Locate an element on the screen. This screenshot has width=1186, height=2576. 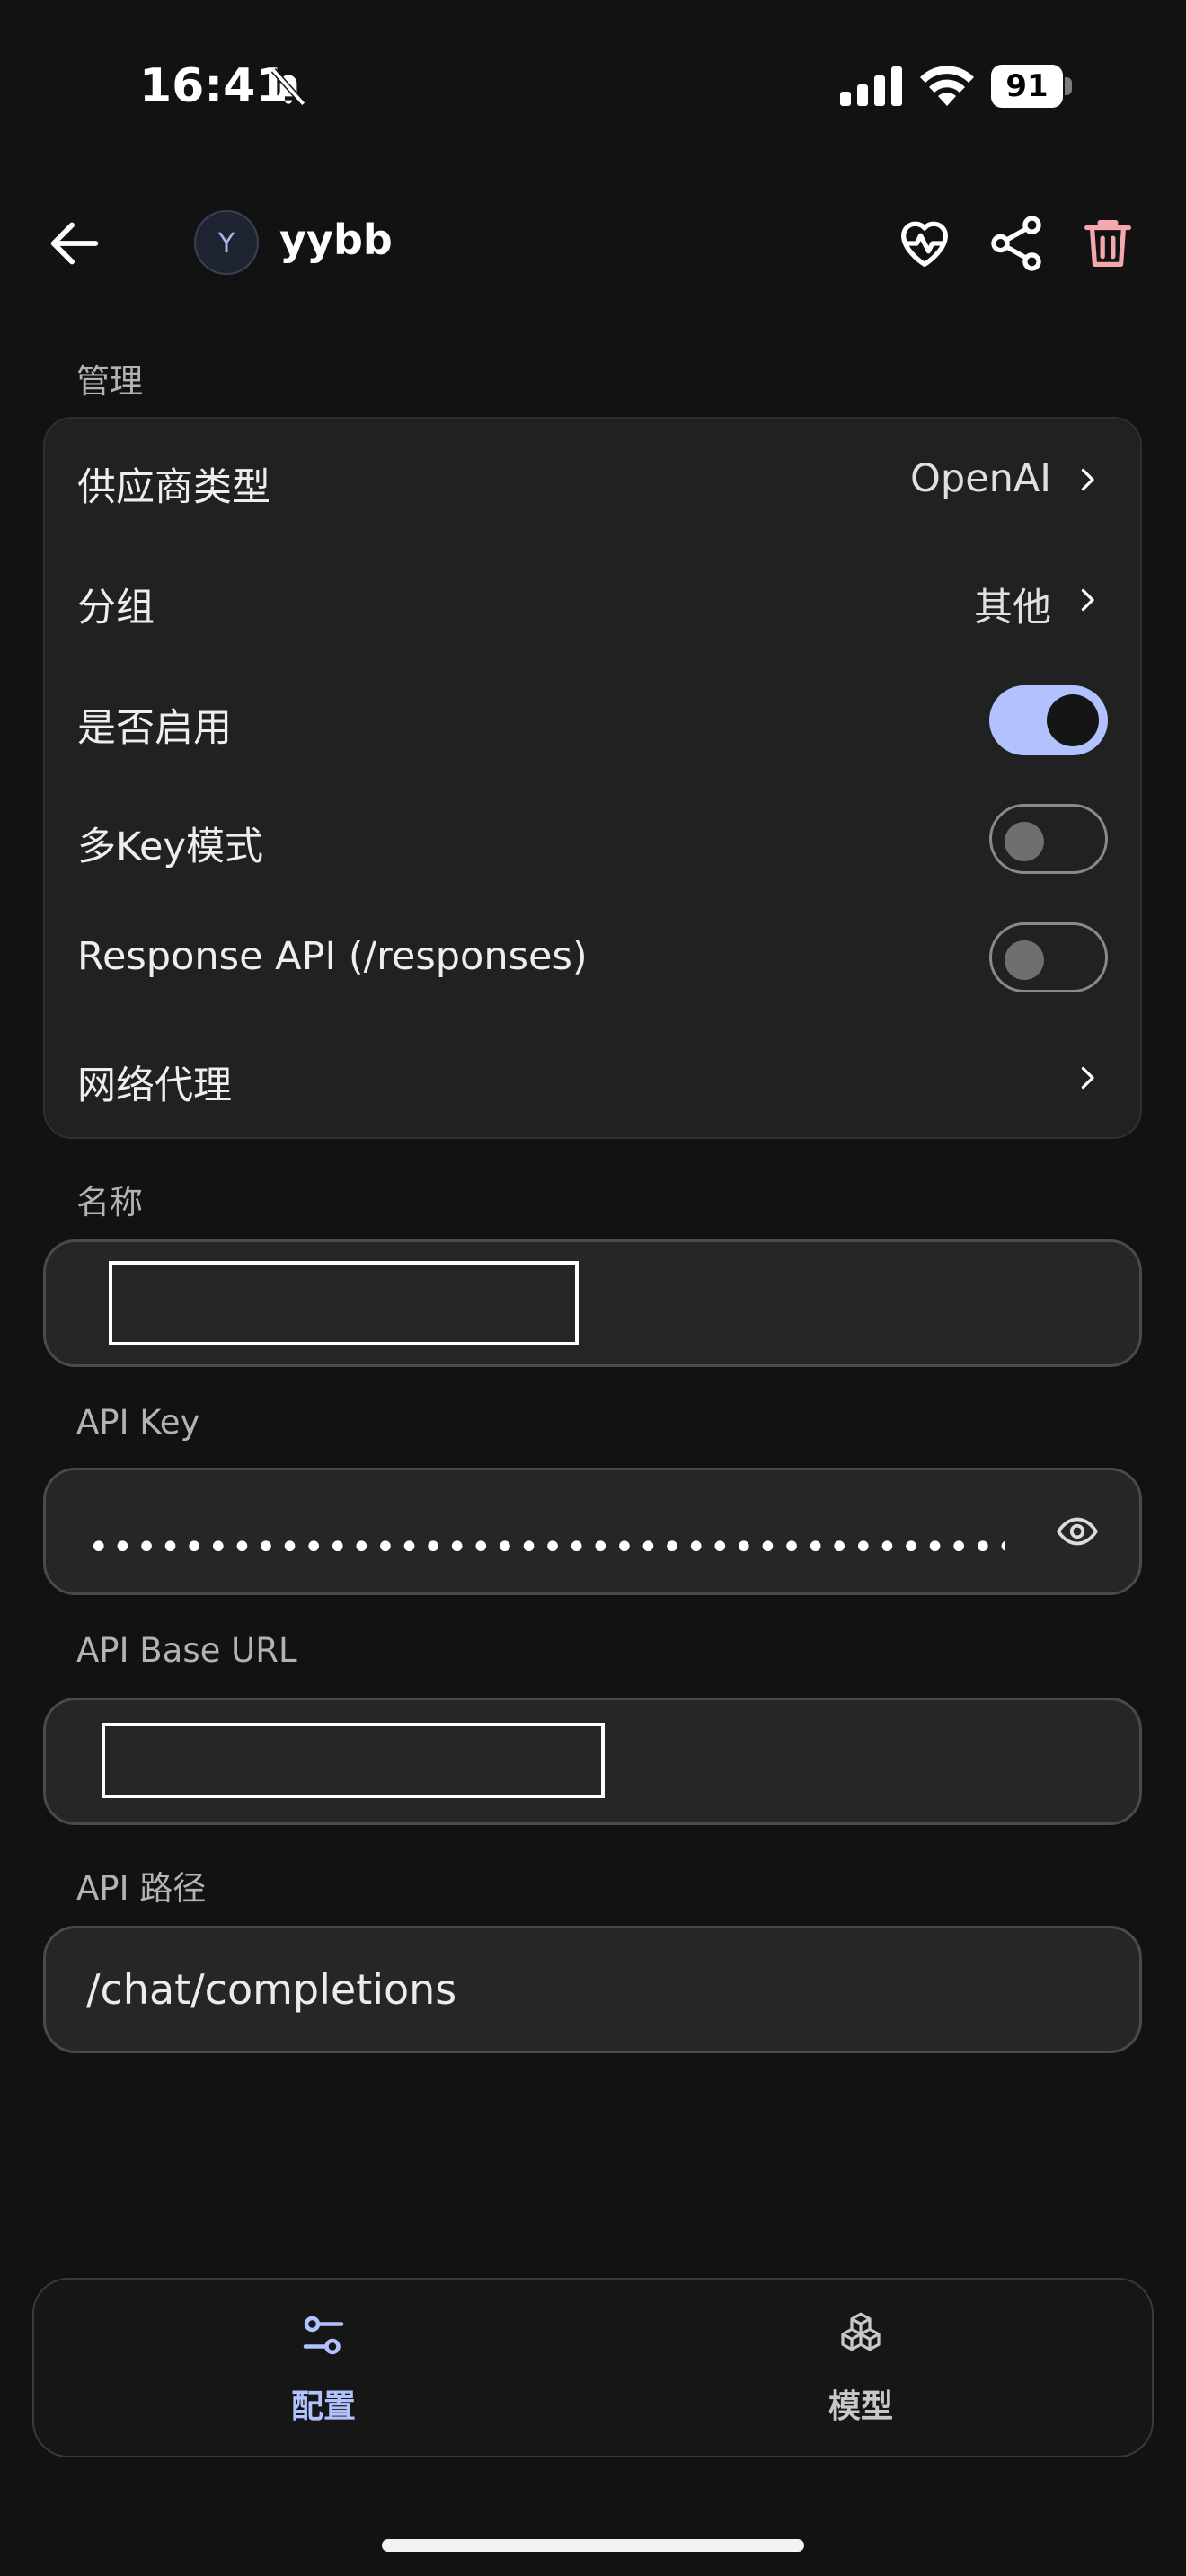
page-title: yybb is located at coordinates (336, 240).